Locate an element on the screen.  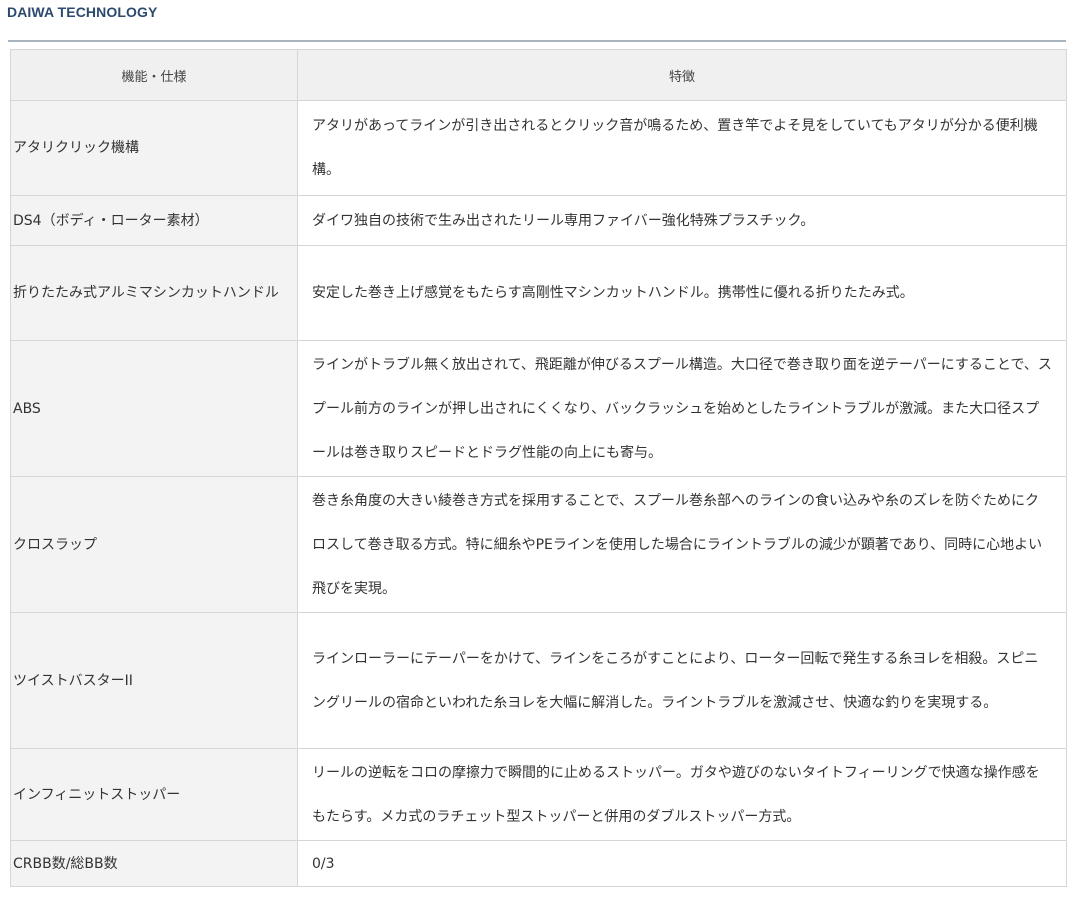
table-row: CRBB数/総BB数 0/3 is located at coordinates (538, 863).